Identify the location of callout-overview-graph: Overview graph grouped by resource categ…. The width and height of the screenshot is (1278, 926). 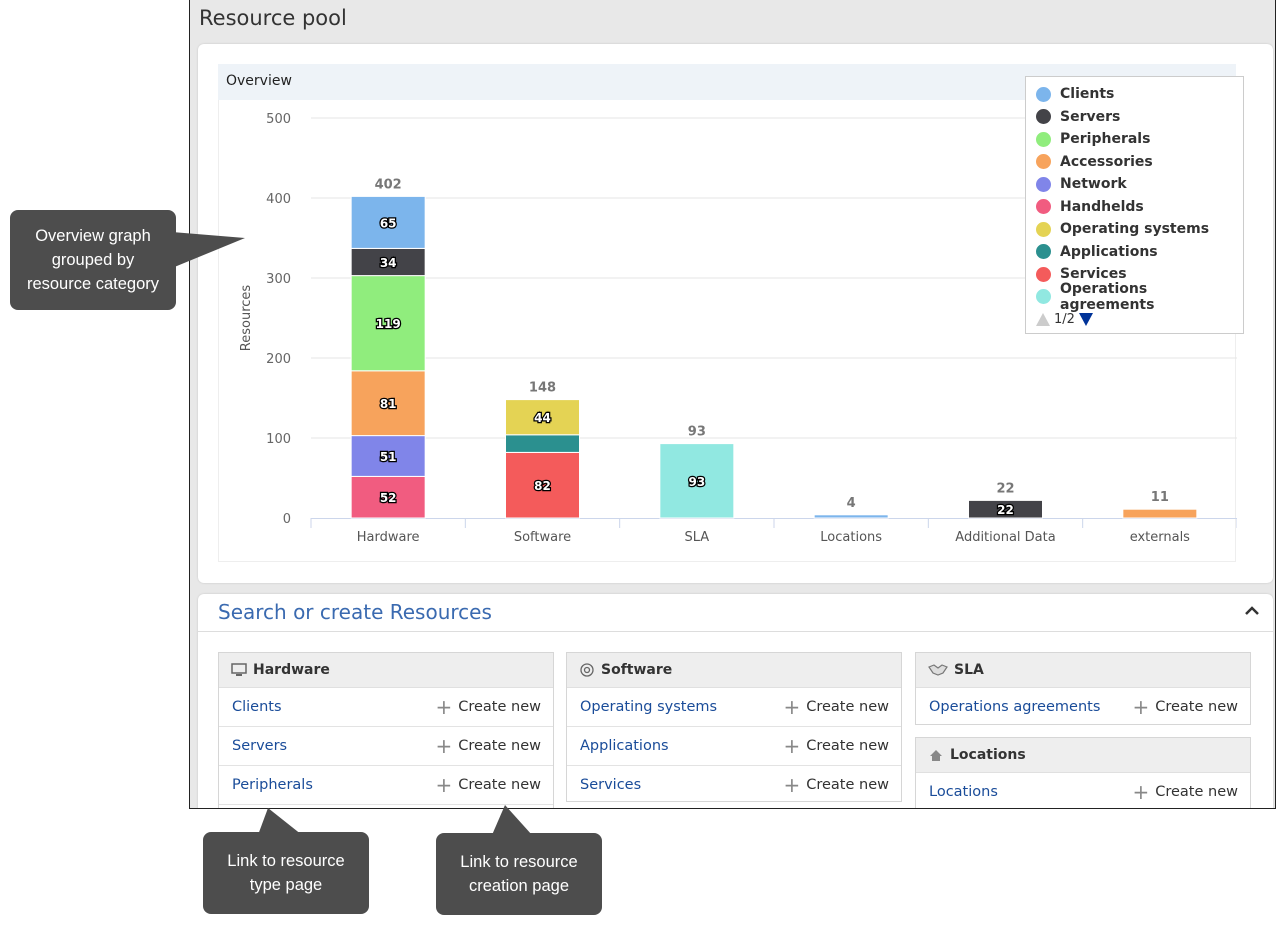
(93, 260).